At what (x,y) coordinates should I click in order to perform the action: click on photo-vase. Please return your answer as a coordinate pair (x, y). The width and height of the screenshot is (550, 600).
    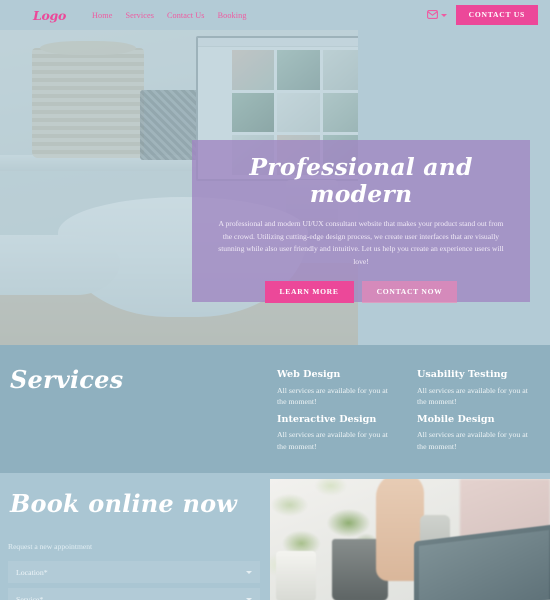
    Looking at the image, I should click on (296, 575).